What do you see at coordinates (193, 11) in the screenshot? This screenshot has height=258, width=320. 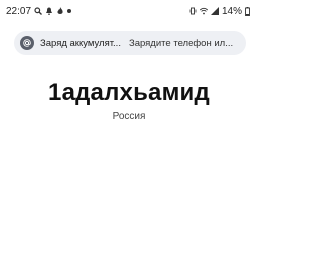 I see `vibrate-icon` at bounding box center [193, 11].